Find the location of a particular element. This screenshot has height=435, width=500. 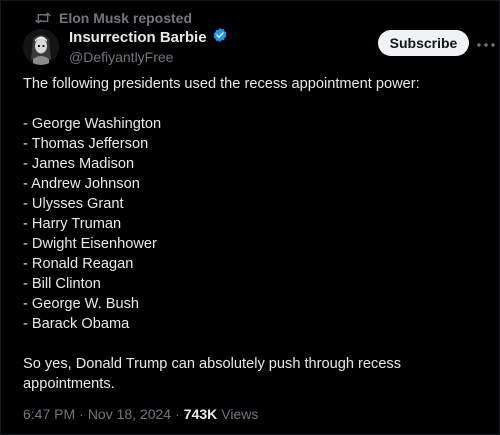

list-item: - Dwight Eisenhower is located at coordinates (90, 244).